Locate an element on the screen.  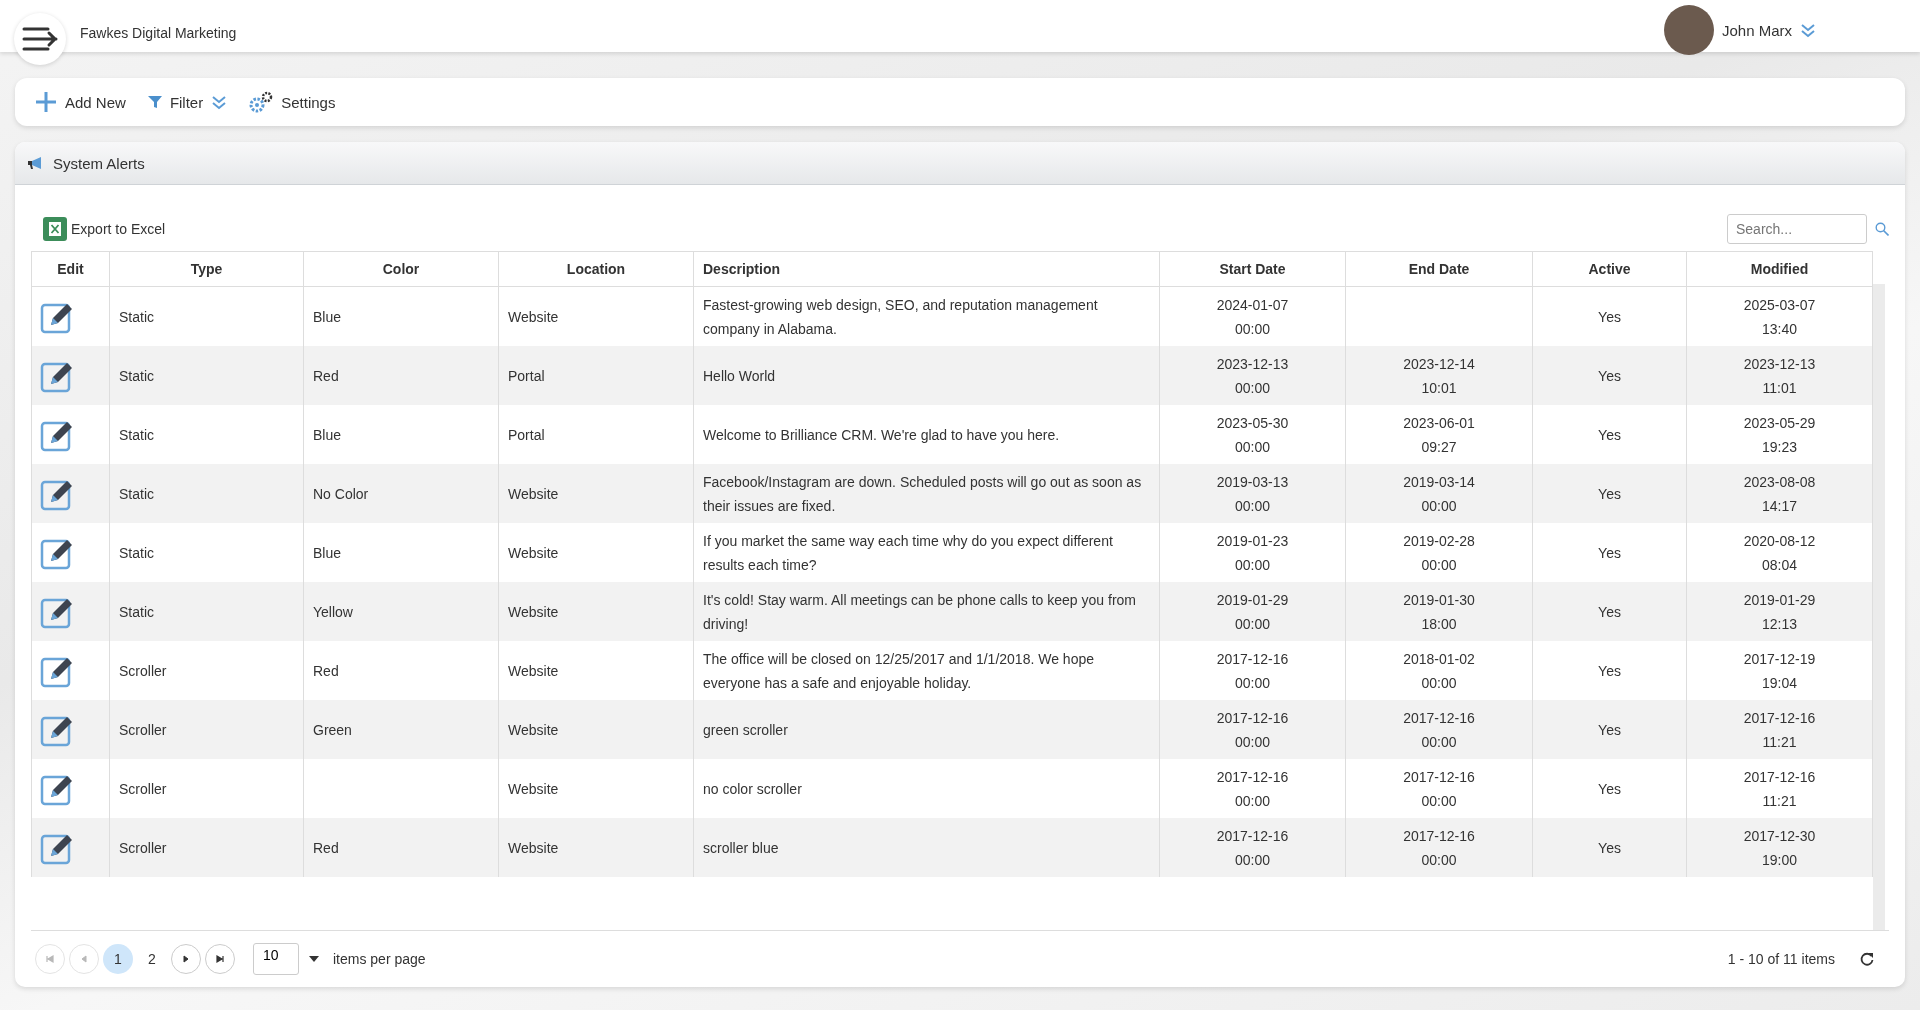
table-cell: 2023-12-13 00:00 is located at coordinates (1252, 375).